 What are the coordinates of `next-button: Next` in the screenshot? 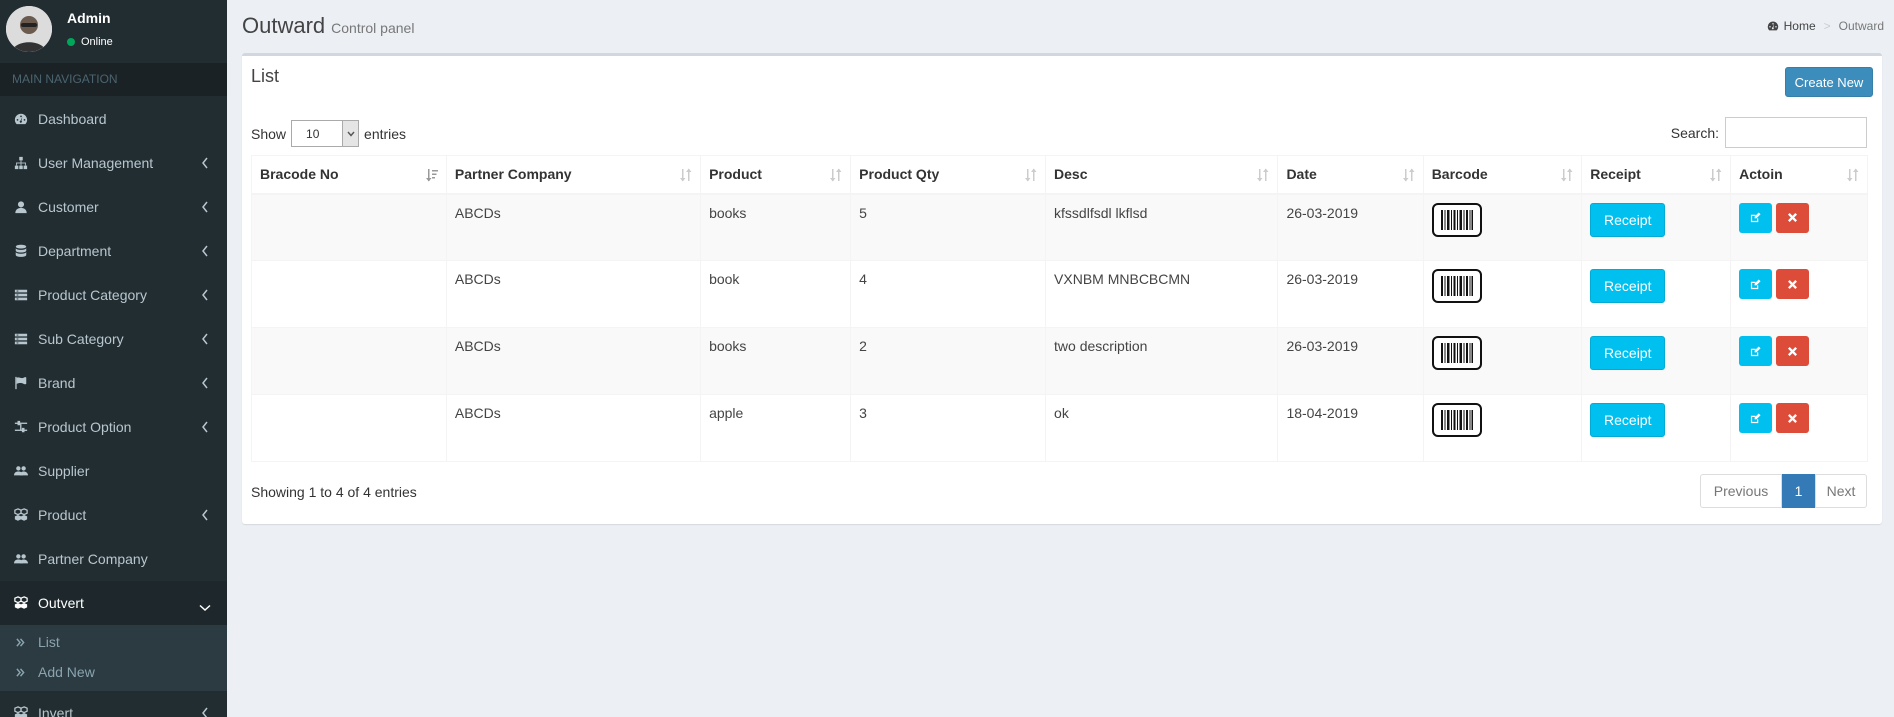 It's located at (1841, 491).